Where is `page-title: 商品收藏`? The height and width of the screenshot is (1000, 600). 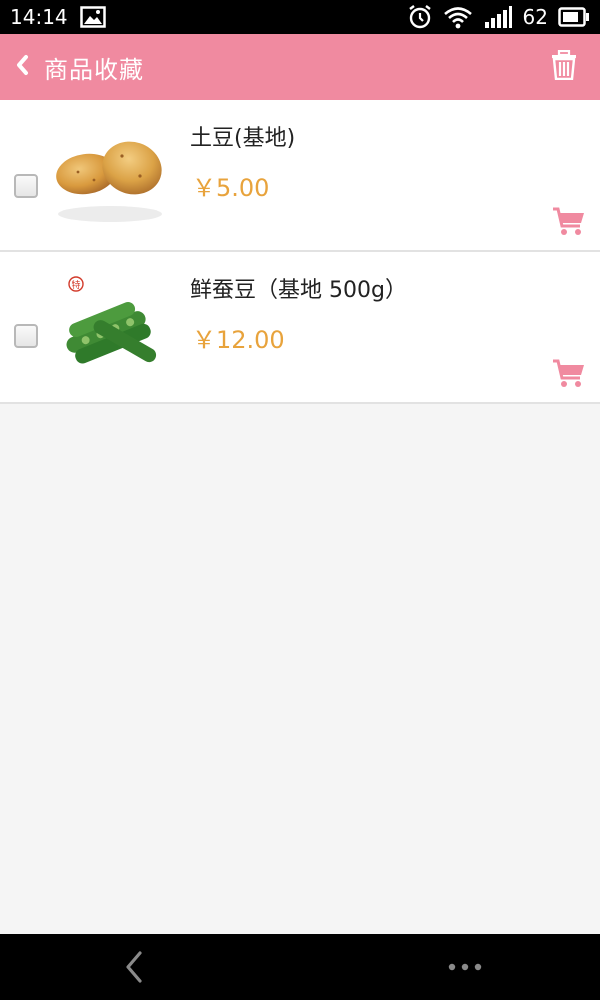 page-title: 商品收藏 is located at coordinates (94, 69).